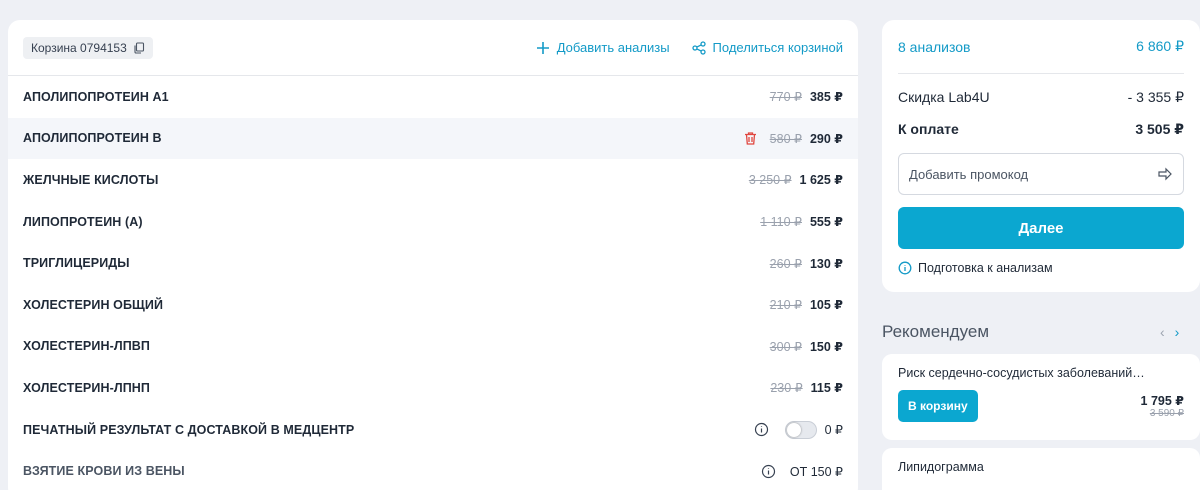 This screenshot has width=1200, height=490. I want to click on discount-label: Скидка Lab4U, so click(944, 97).